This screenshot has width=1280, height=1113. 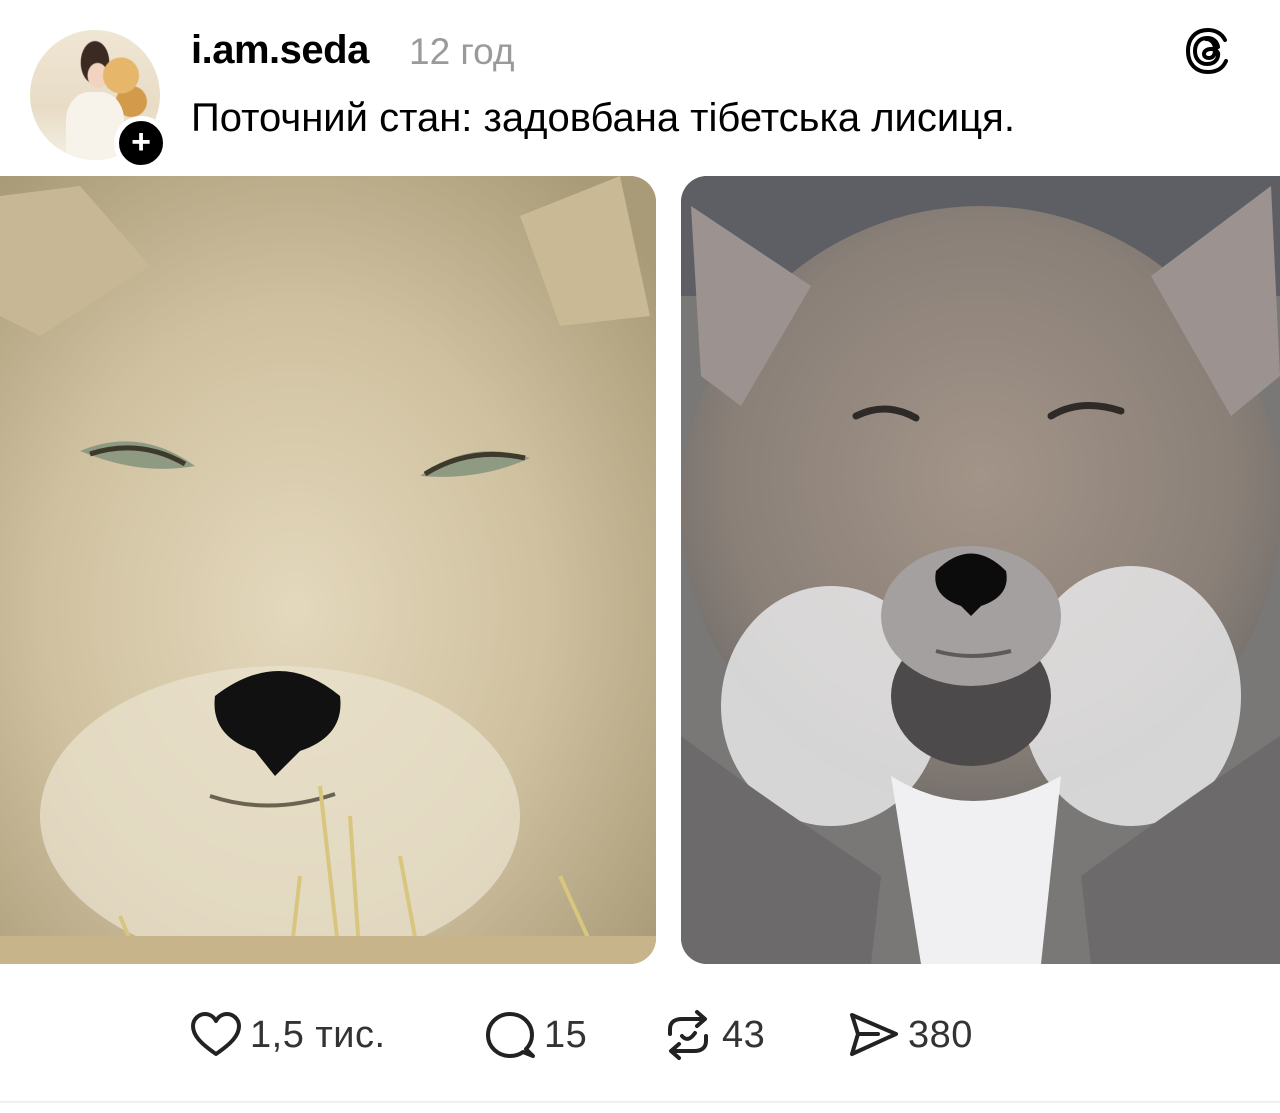 I want to click on reply-button: 15, so click(x=534, y=1035).